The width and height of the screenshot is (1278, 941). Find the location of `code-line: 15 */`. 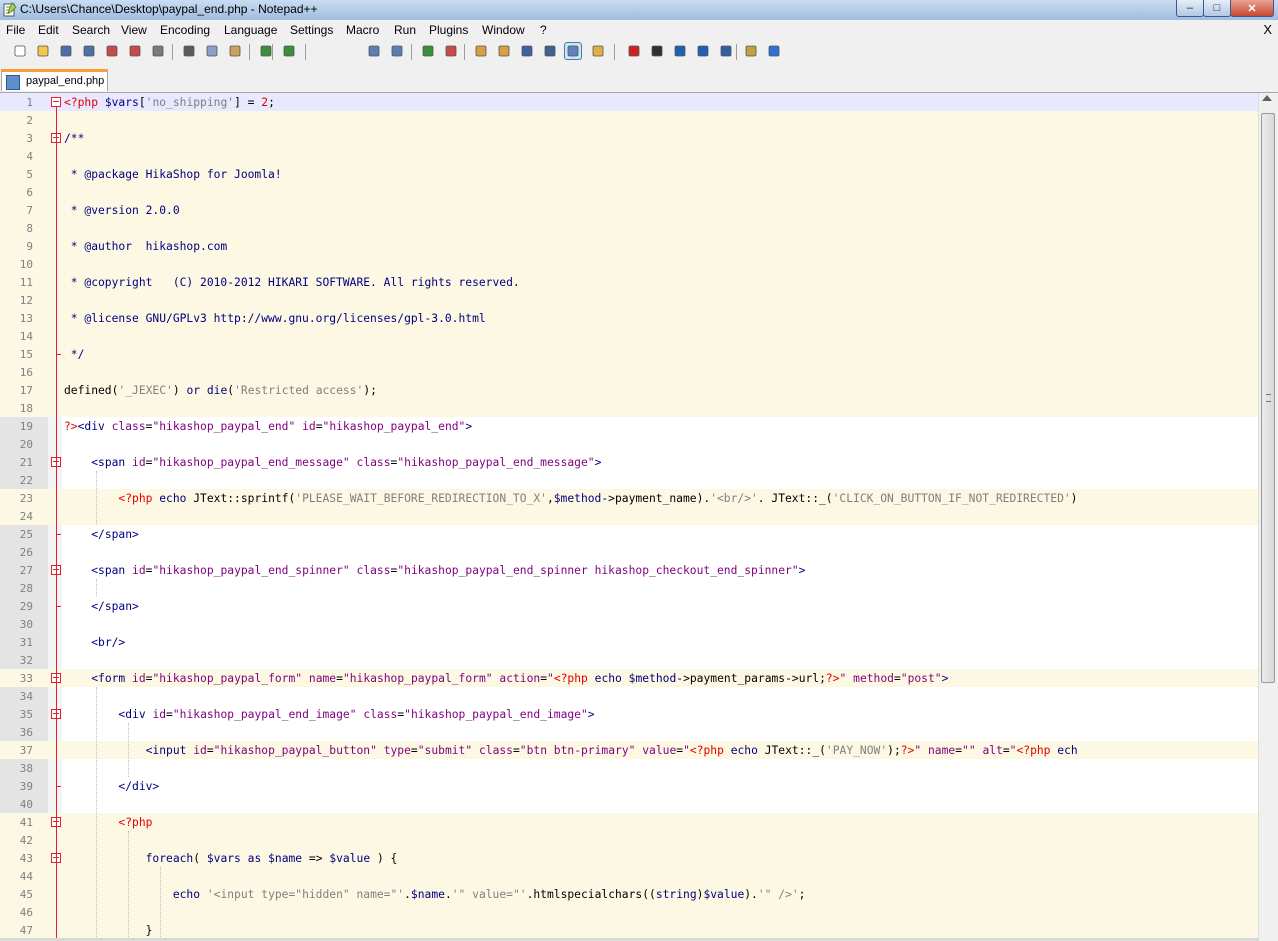

code-line: 15 */ is located at coordinates (629, 354).